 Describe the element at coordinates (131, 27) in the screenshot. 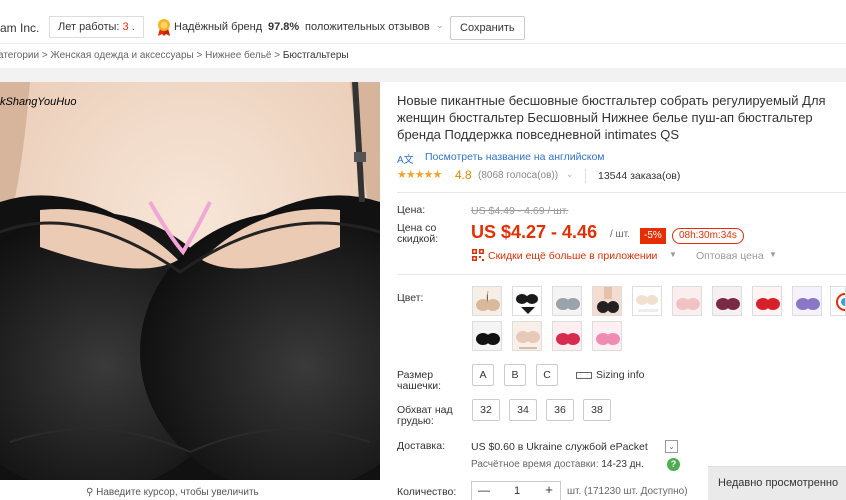

I see `years-suffix: .` at that location.